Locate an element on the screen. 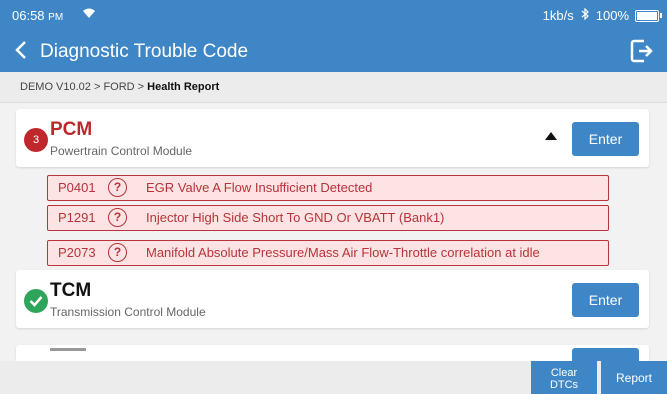 This screenshot has height=394, width=667. check-icon is located at coordinates (36, 301).